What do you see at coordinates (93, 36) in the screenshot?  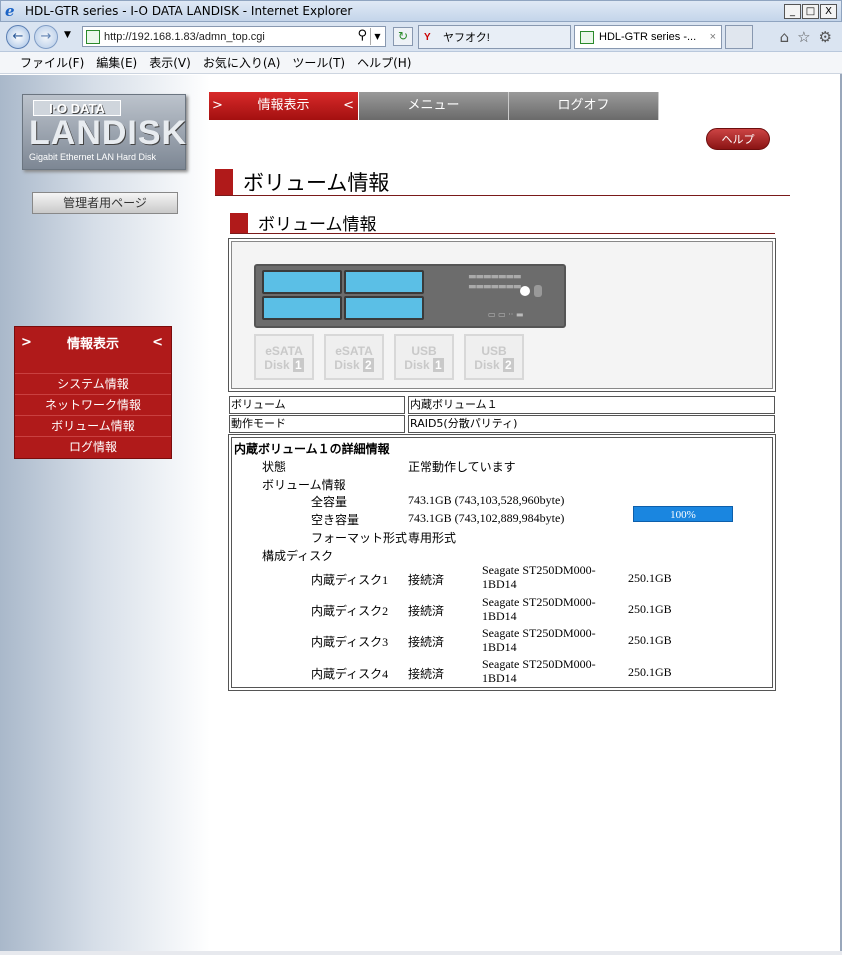 I see `page-icon` at bounding box center [93, 36].